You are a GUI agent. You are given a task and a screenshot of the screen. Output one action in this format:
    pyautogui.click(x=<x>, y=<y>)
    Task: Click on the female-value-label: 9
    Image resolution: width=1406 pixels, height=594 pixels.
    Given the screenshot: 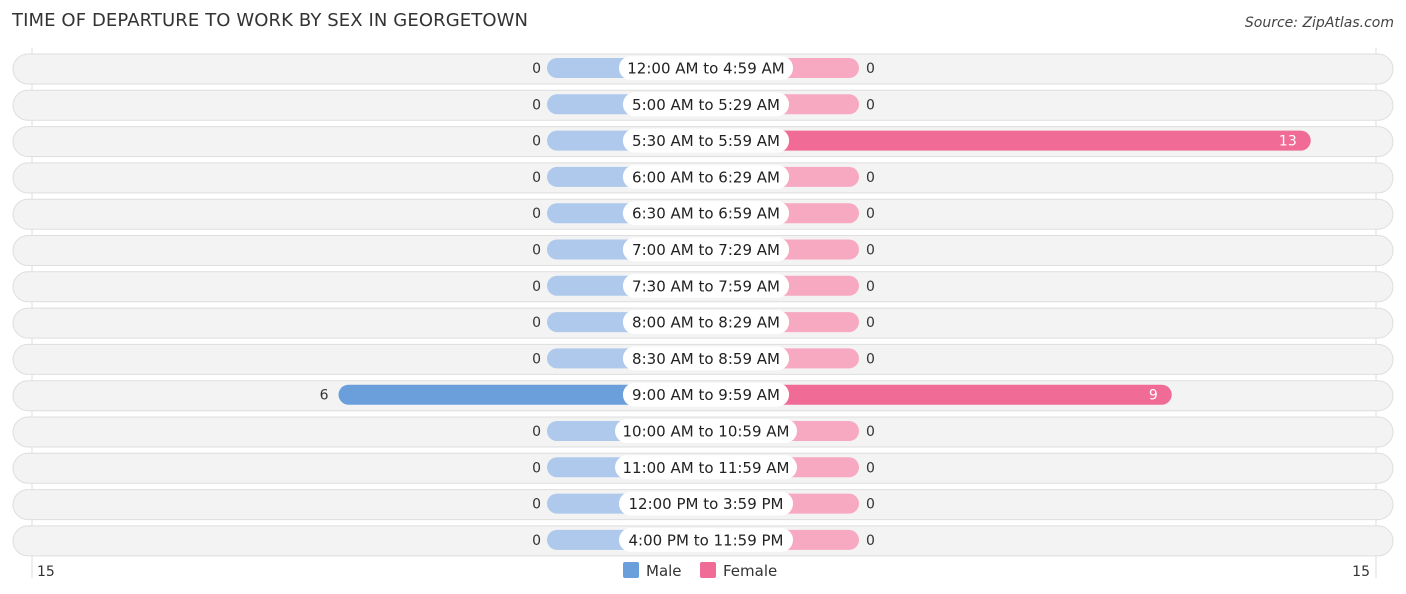 What is the action you would take?
    pyautogui.click(x=1153, y=396)
    